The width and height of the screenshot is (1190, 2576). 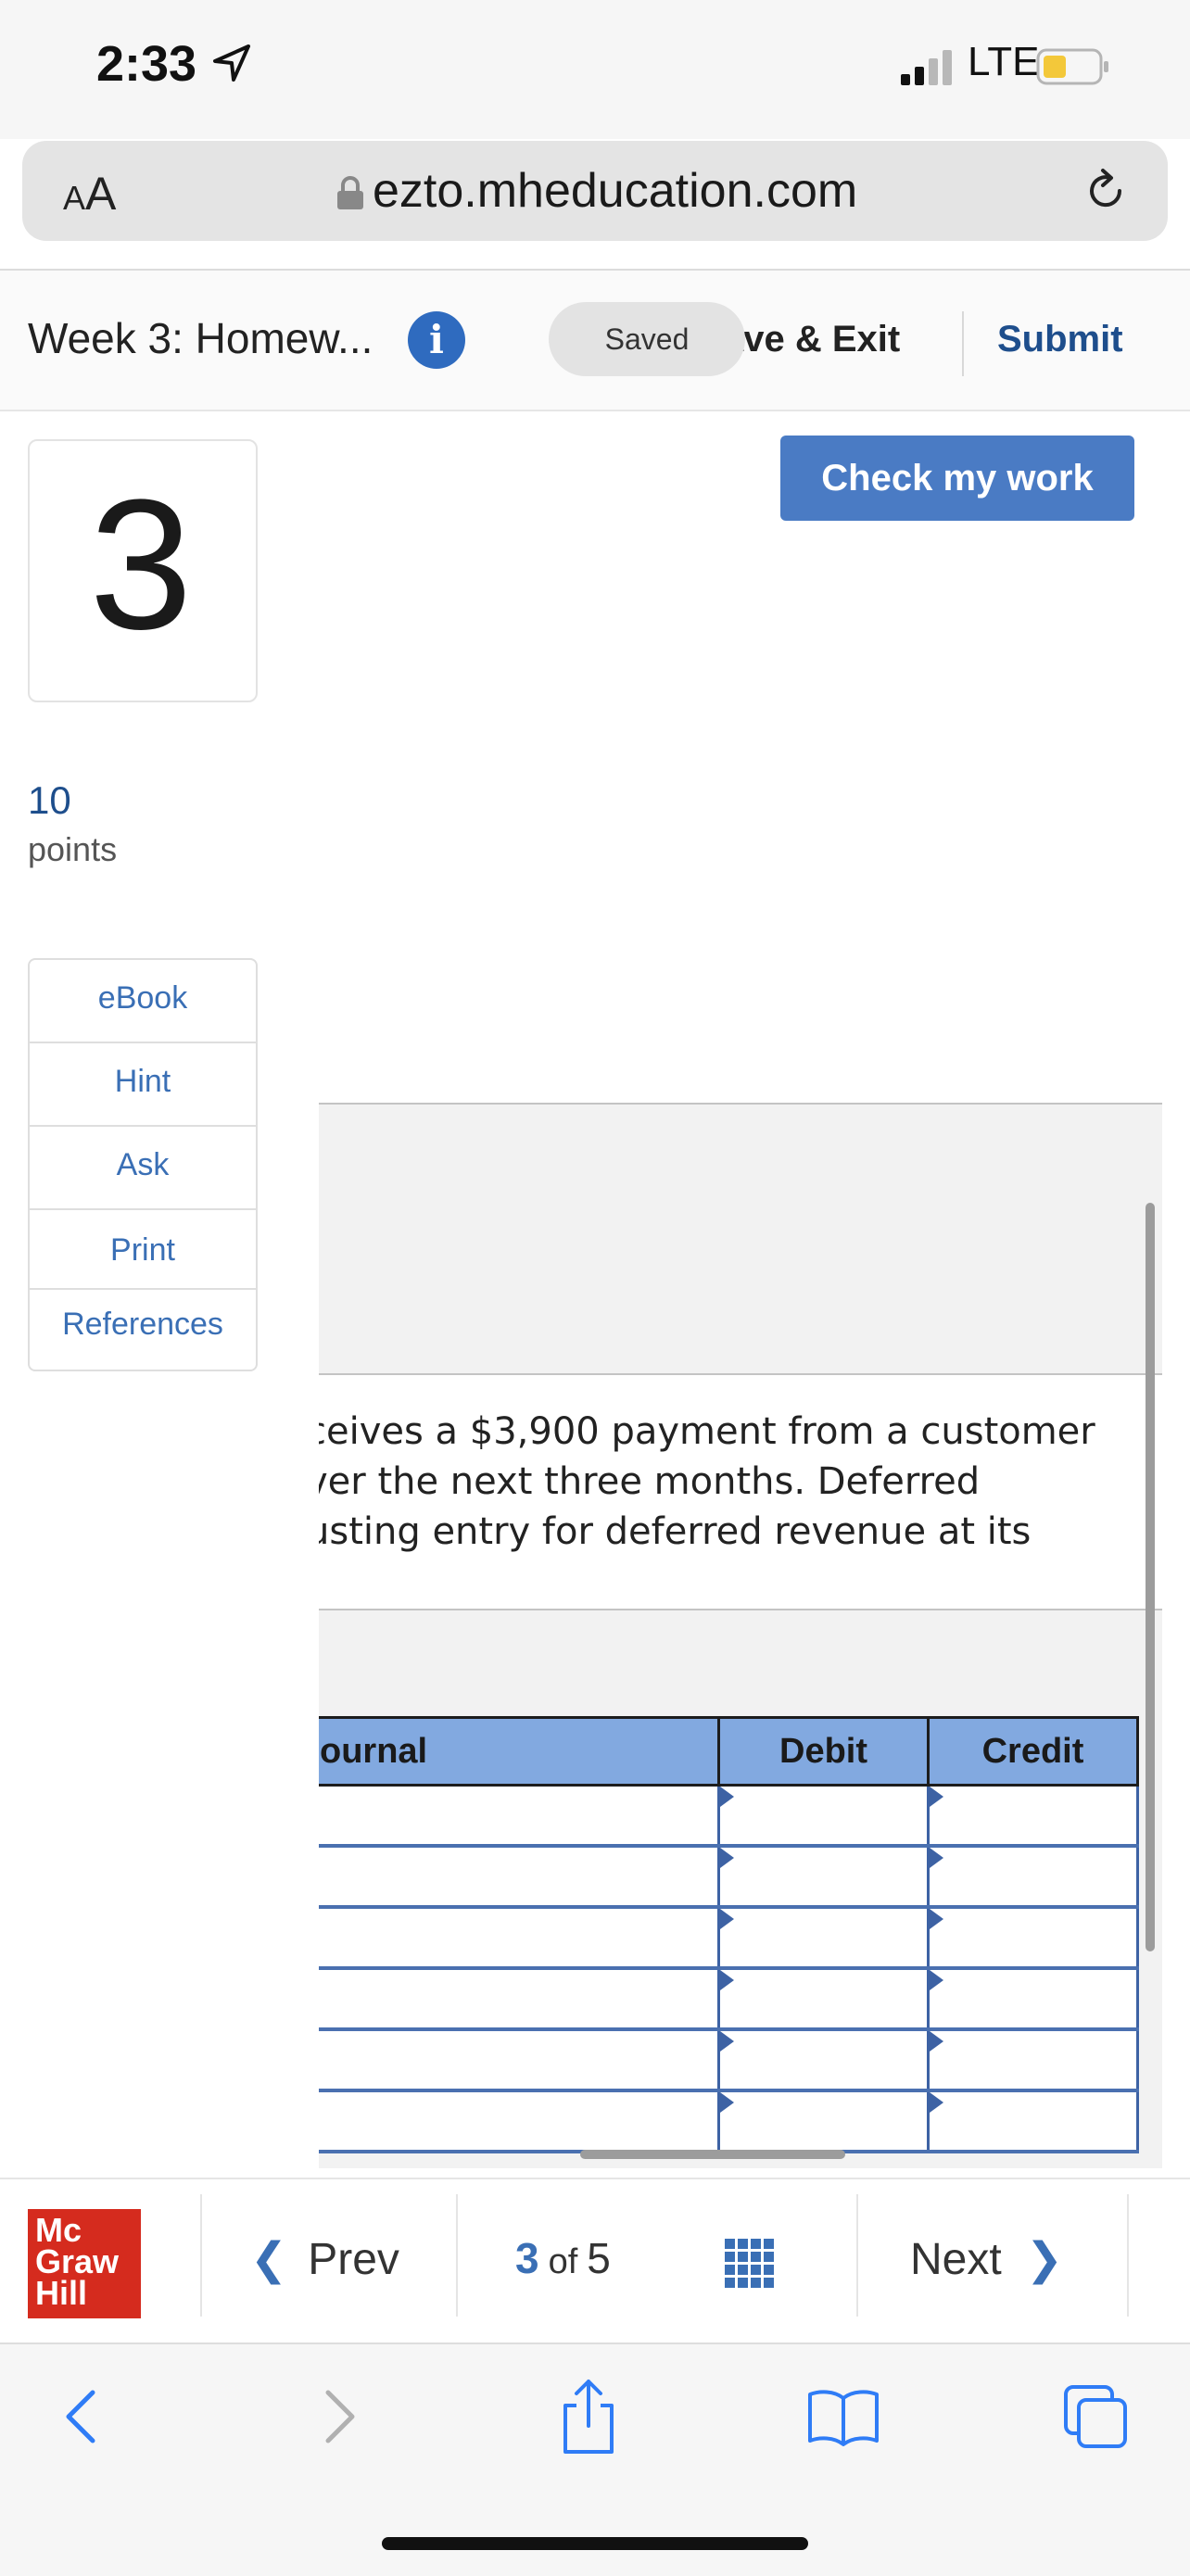 What do you see at coordinates (957, 478) in the screenshot?
I see `check-my-work-button: Check my work` at bounding box center [957, 478].